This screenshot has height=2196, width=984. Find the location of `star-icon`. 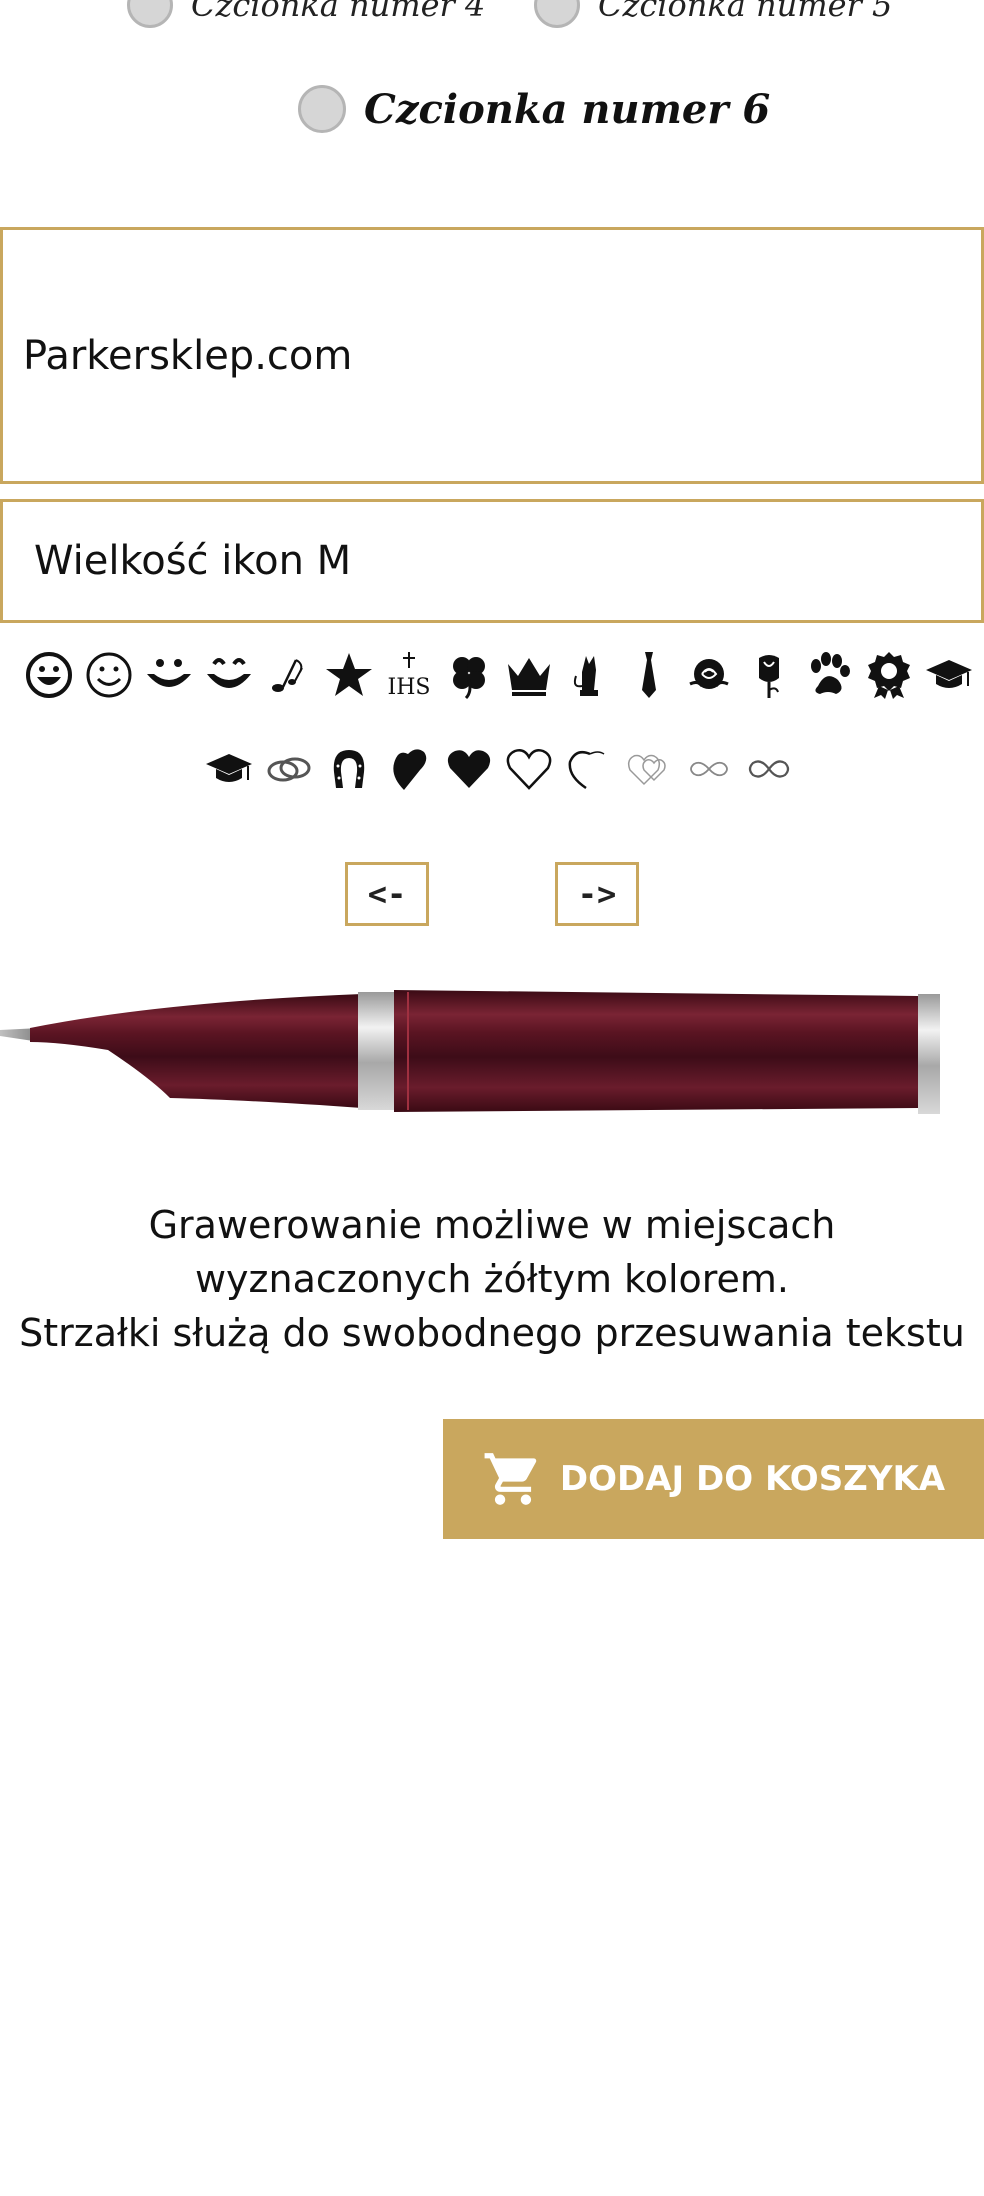

star-icon is located at coordinates (349, 675).